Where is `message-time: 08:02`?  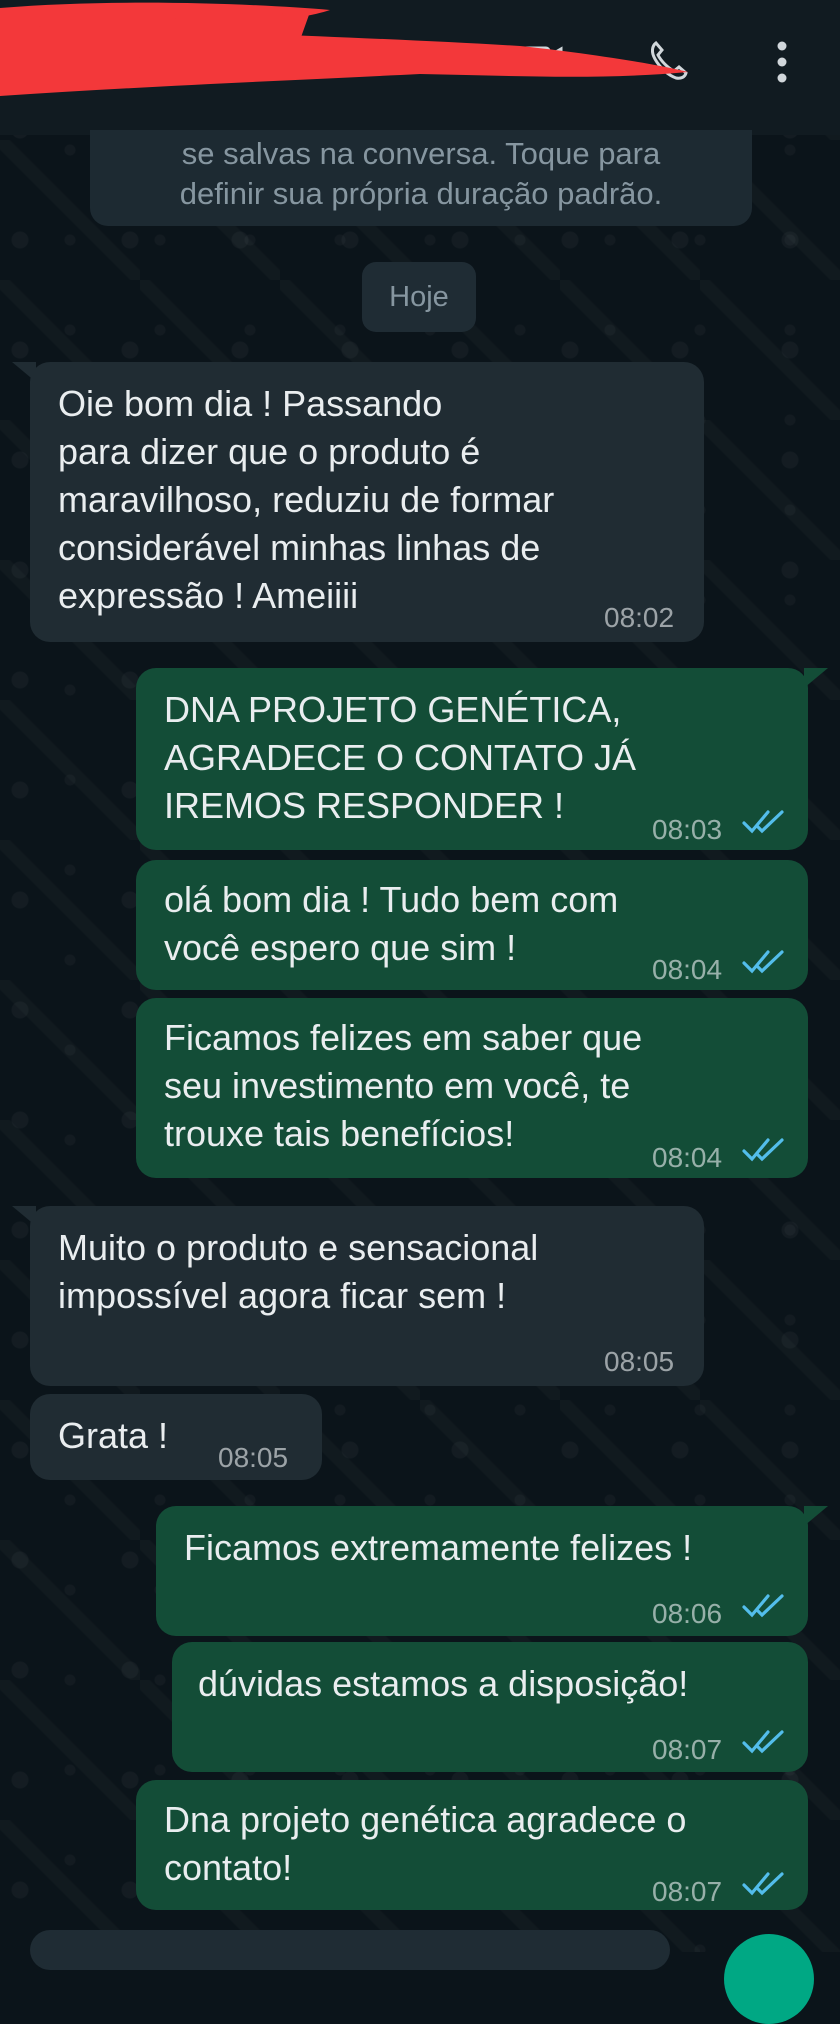
message-time: 08:02 is located at coordinates (639, 617).